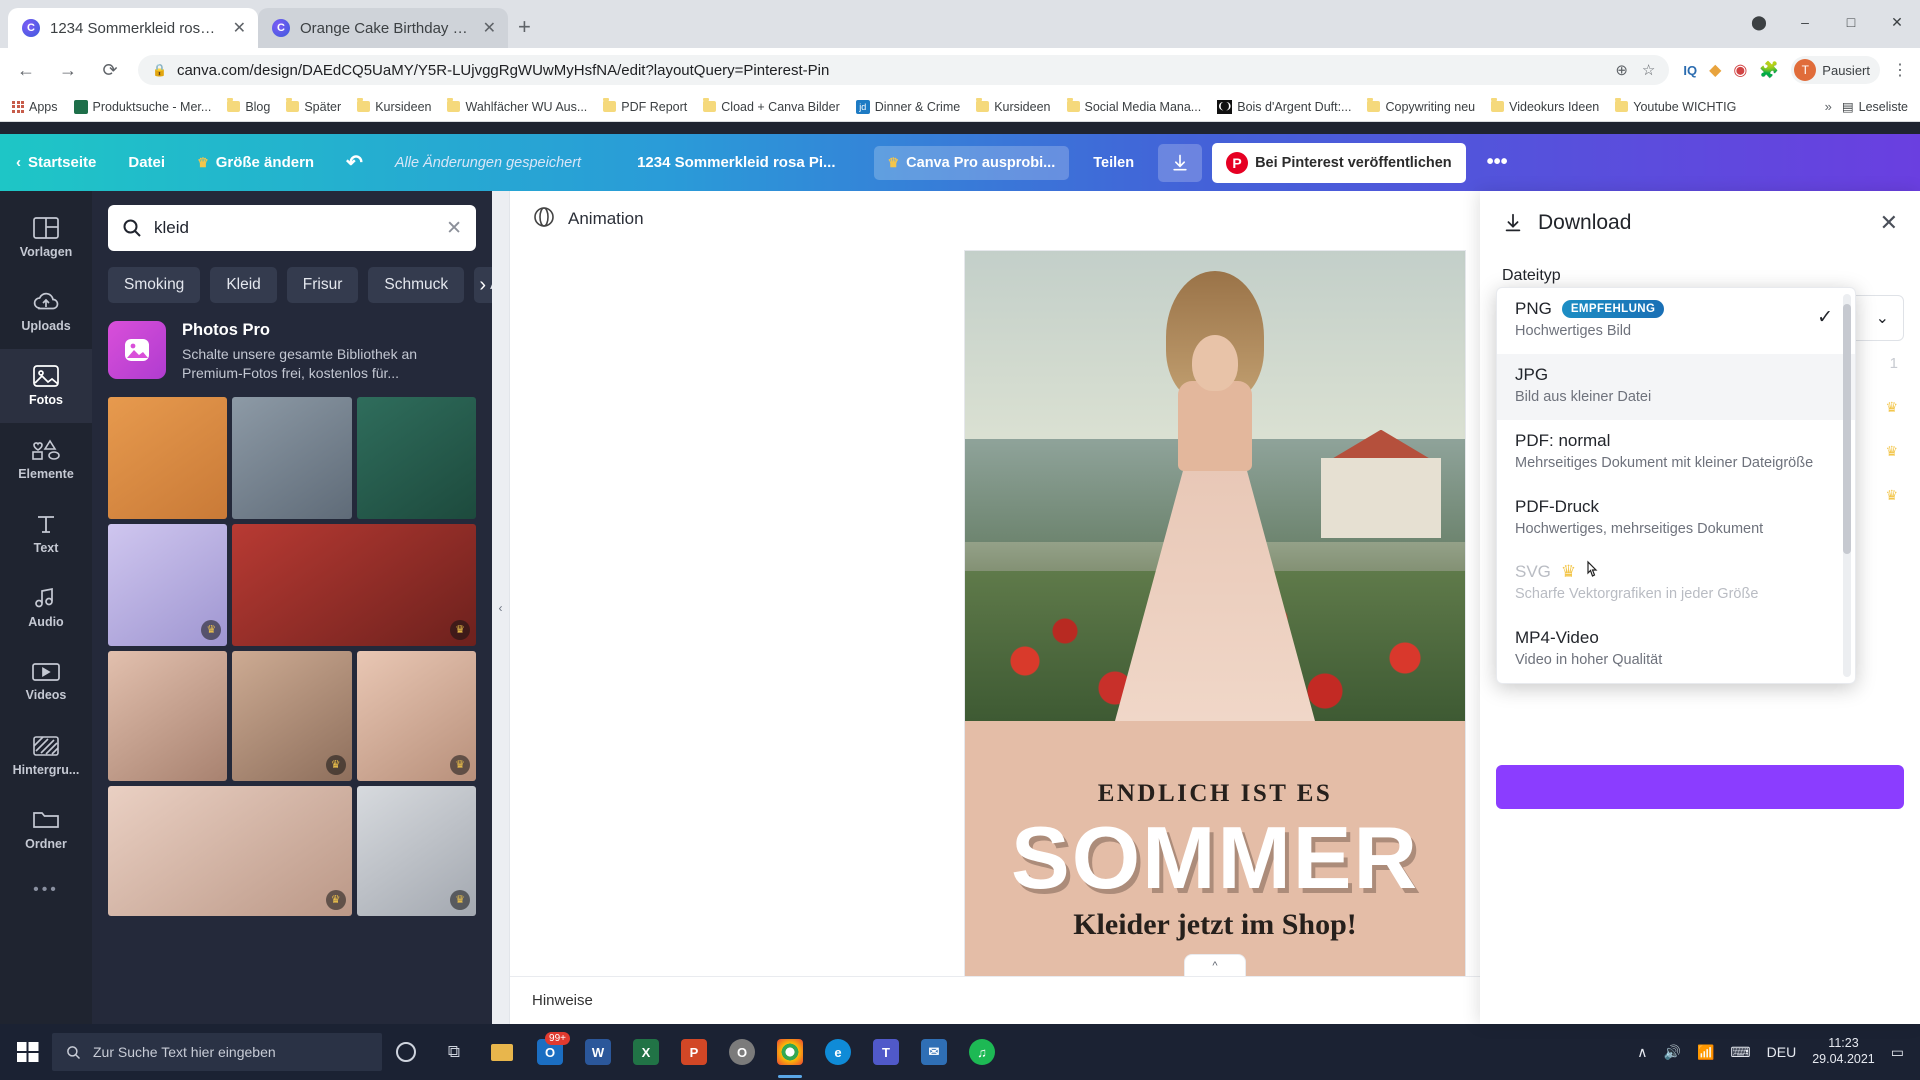 This screenshot has height=1080, width=1920. Describe the element at coordinates (1847, 429) in the screenshot. I see `scrollbar-thumb` at that location.